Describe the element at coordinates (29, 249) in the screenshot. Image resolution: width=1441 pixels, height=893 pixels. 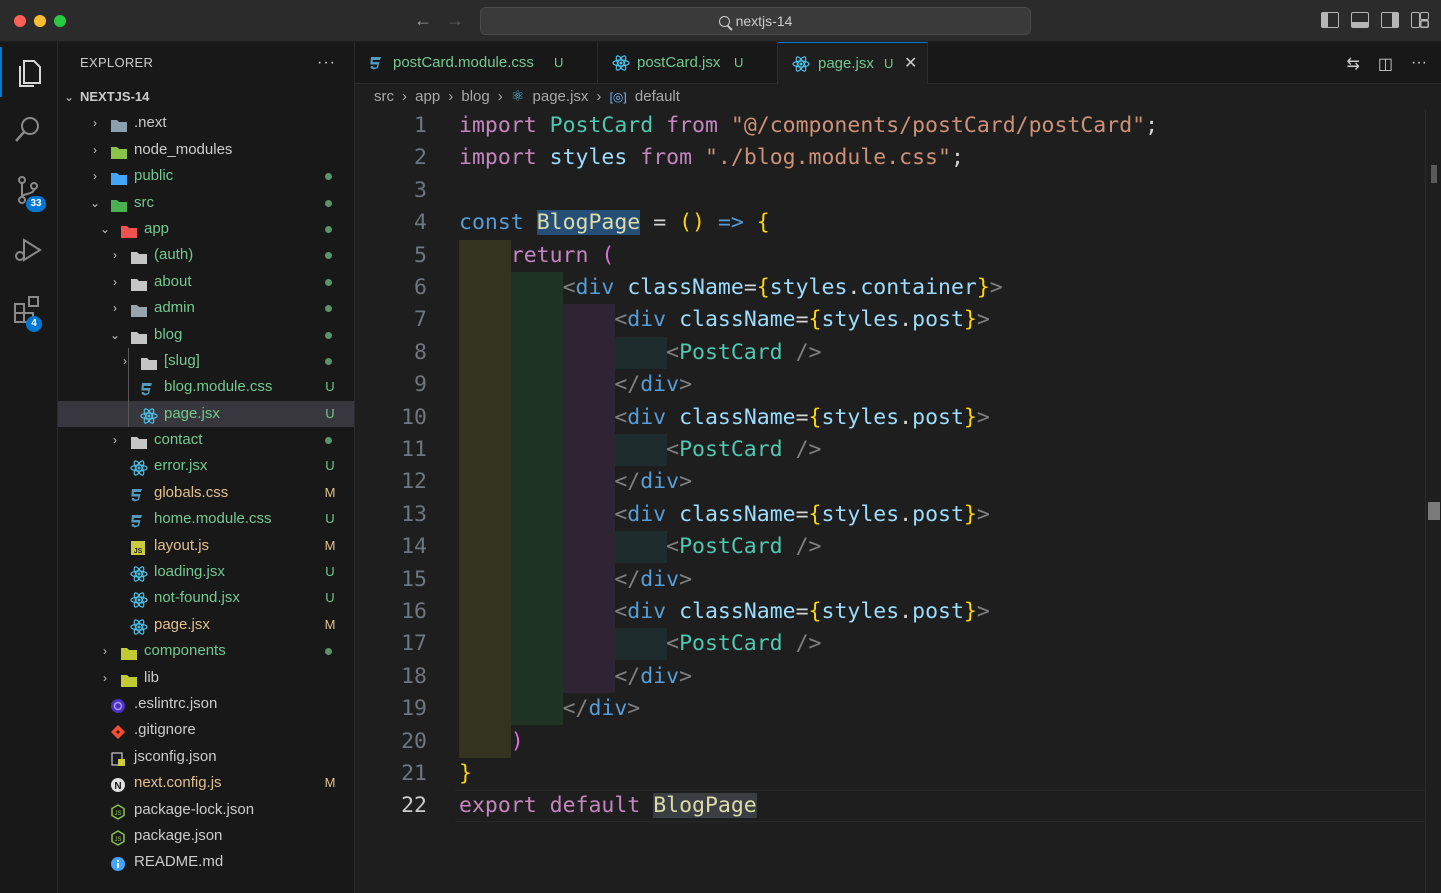
I see `run-debug-activity` at that location.